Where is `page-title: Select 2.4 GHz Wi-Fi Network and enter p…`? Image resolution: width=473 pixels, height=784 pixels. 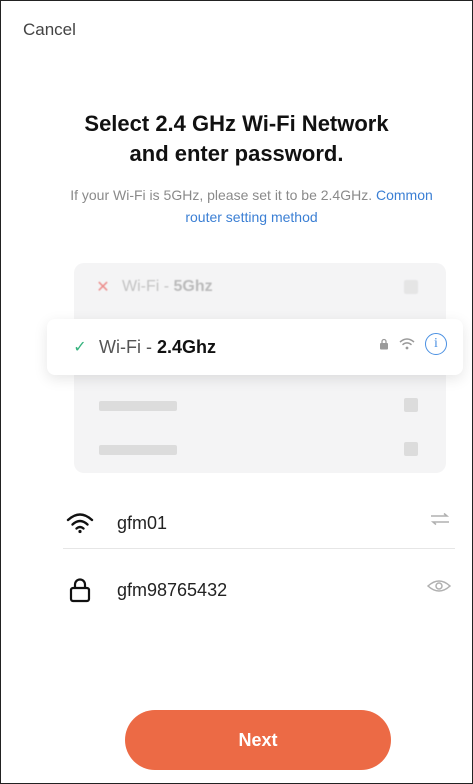
page-title: Select 2.4 GHz Wi-Fi Network and enter p… is located at coordinates (236, 139).